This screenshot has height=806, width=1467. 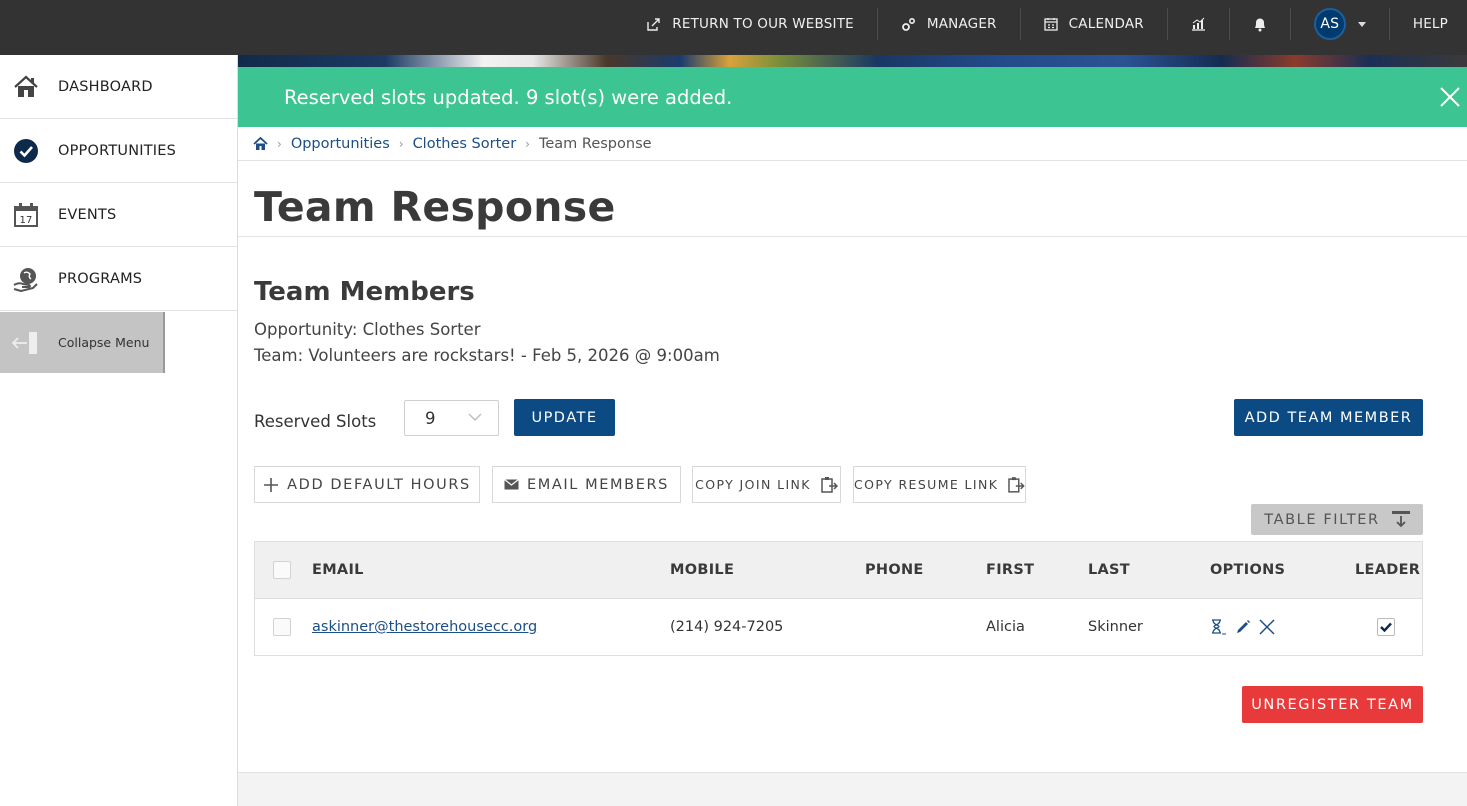 What do you see at coordinates (475, 417) in the screenshot?
I see `chevron-down-icon` at bounding box center [475, 417].